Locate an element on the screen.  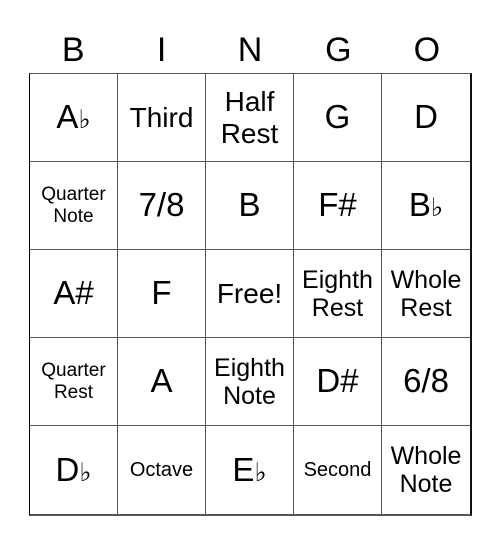
cell-text: F# is located at coordinates (337, 205).